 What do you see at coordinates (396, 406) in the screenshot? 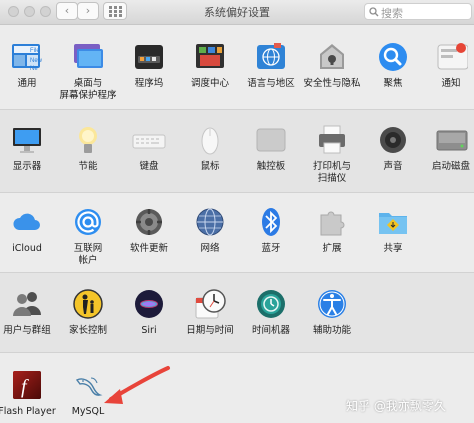
I see `watermark: 知乎 @我亦飘零久` at bounding box center [396, 406].